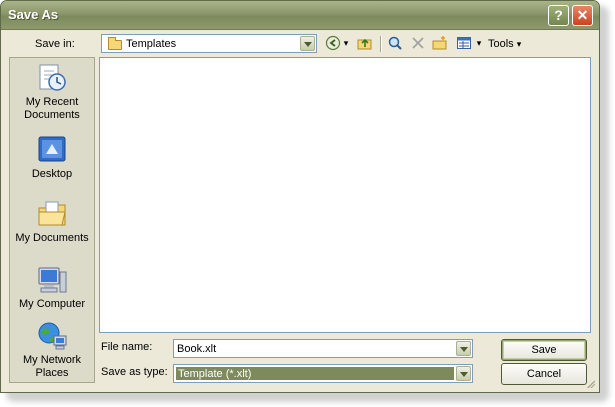  I want to click on search-web-button, so click(395, 44).